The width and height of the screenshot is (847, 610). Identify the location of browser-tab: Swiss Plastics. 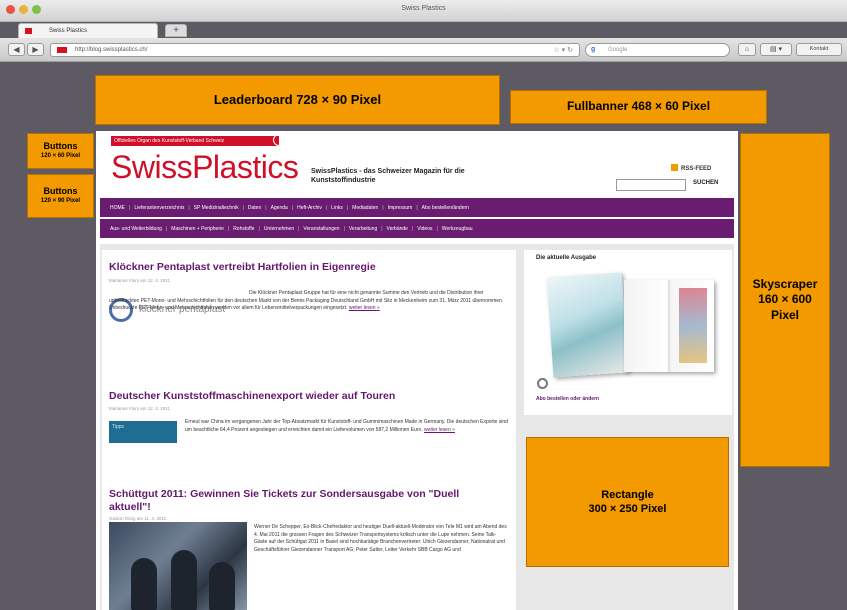
(88, 30).